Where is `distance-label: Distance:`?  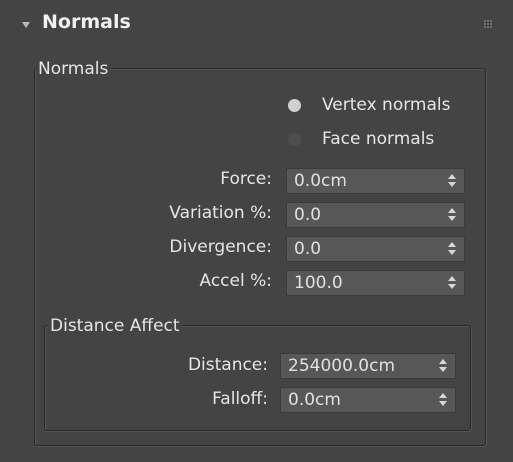
distance-label: Distance: is located at coordinates (227, 365).